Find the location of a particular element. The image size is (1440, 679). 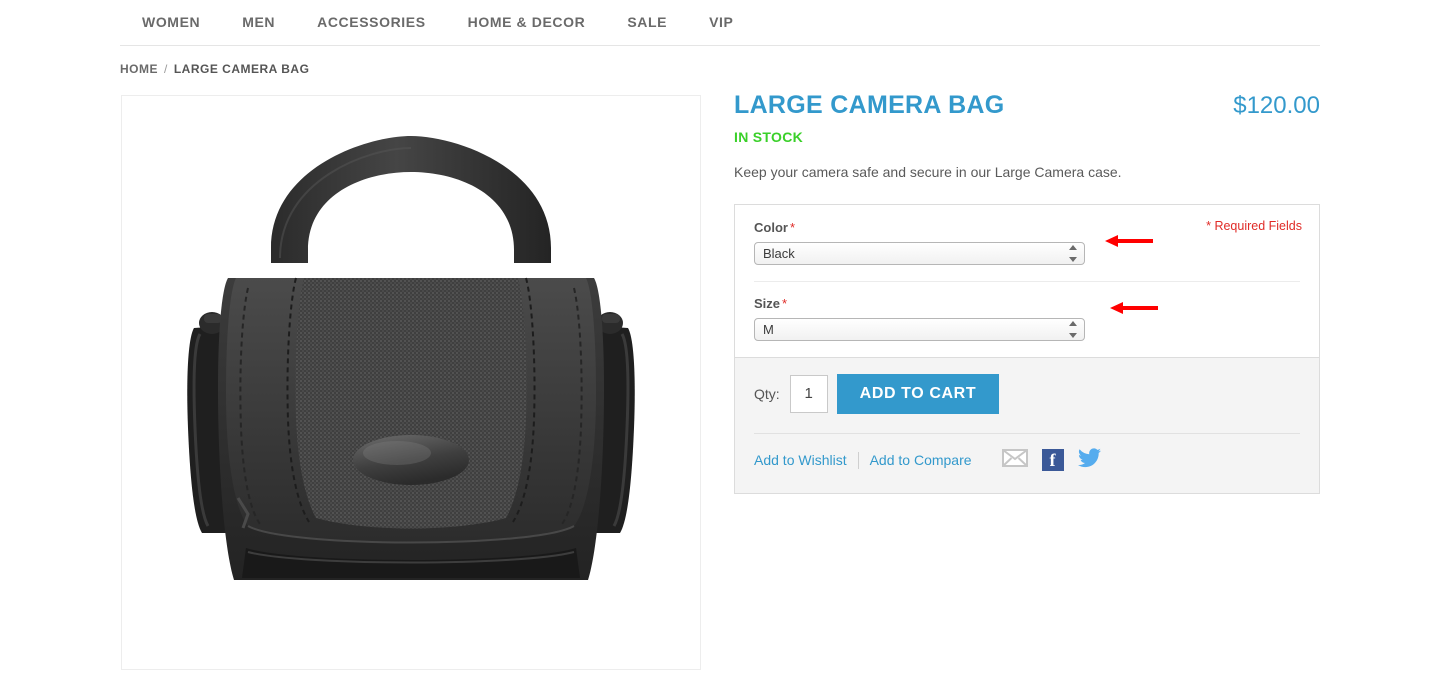

secondary-actions-row: Add to Wishlist Add to Compare f is located at coordinates (1027, 460).